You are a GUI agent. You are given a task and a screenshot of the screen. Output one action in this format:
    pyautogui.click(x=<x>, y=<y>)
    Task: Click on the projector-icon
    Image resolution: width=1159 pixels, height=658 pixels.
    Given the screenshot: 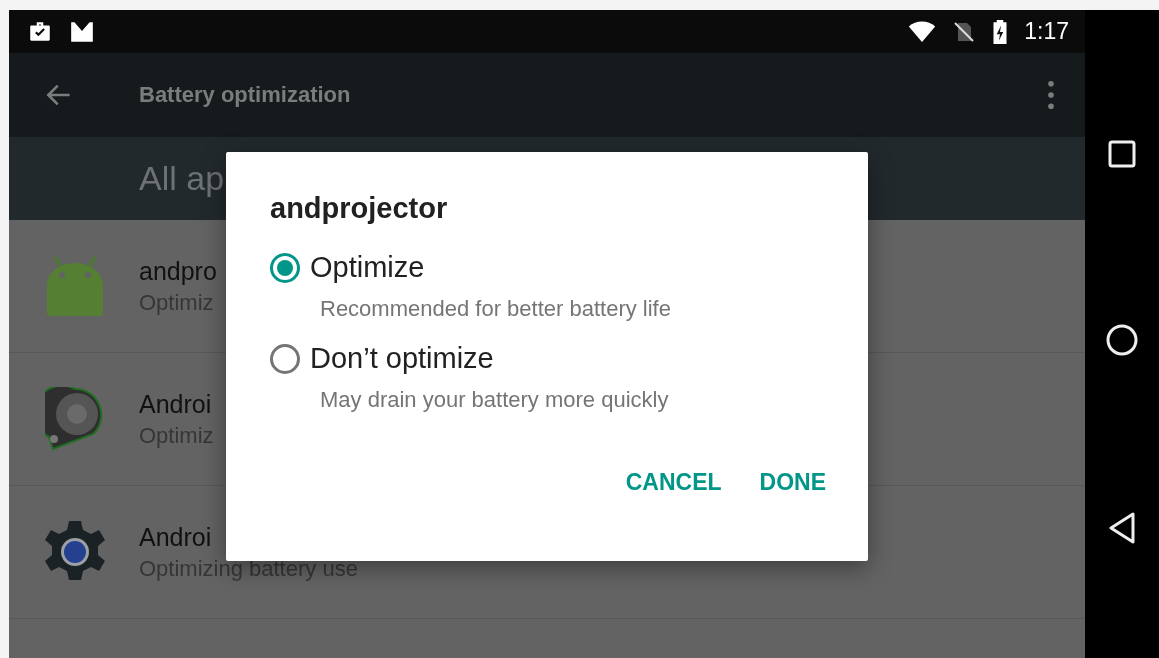 What is the action you would take?
    pyautogui.click(x=75, y=419)
    